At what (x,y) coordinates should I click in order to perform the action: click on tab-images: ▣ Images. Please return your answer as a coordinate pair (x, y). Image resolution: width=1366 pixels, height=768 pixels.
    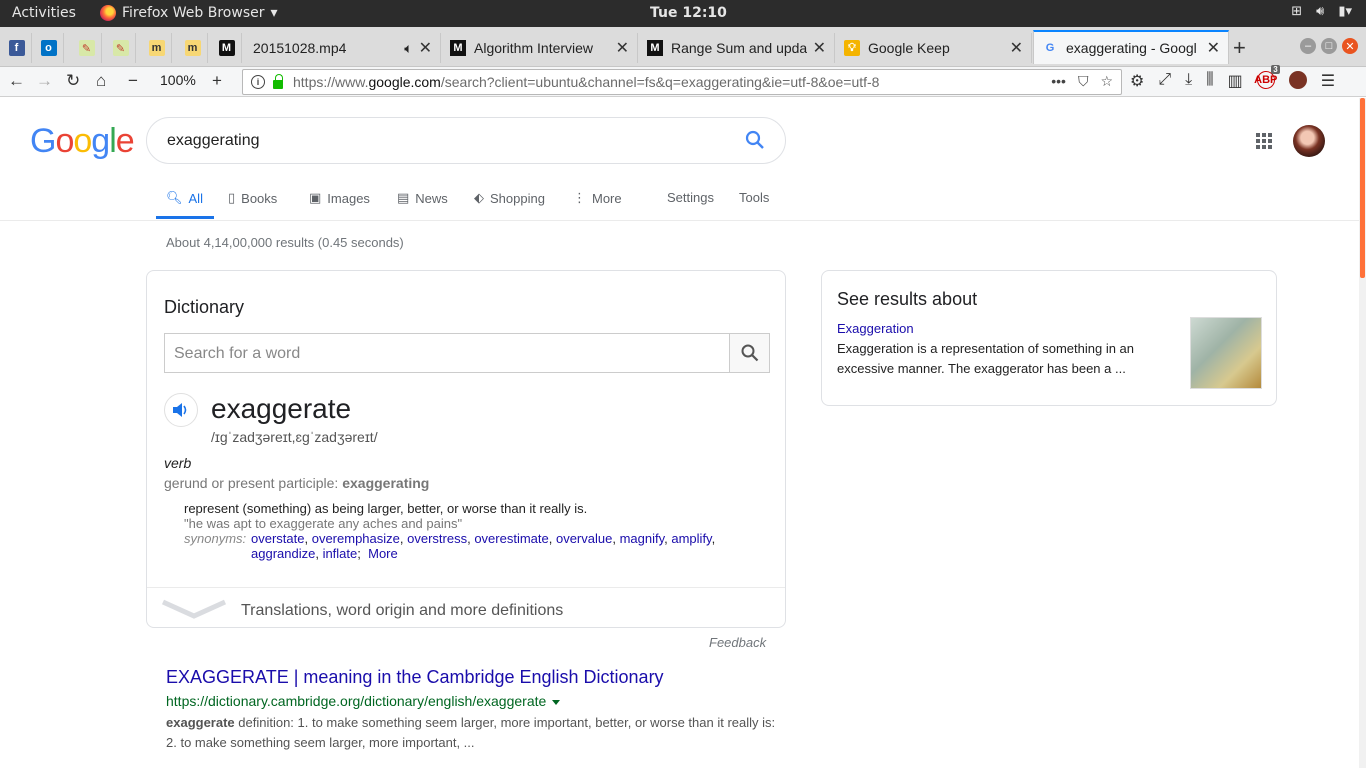
    Looking at the image, I should click on (339, 198).